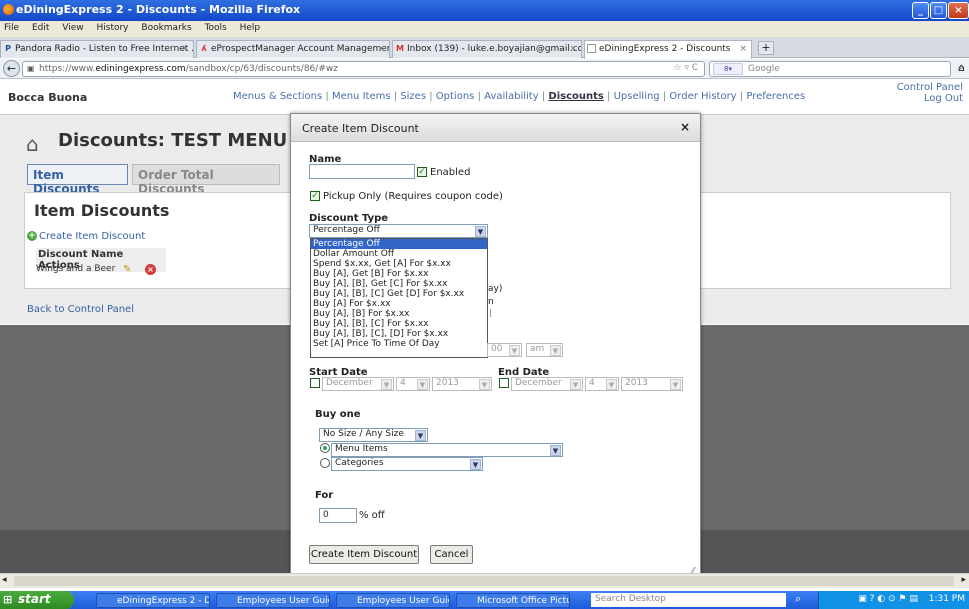 This screenshot has height=609, width=969. I want to click on page-icon, so click(591, 48).